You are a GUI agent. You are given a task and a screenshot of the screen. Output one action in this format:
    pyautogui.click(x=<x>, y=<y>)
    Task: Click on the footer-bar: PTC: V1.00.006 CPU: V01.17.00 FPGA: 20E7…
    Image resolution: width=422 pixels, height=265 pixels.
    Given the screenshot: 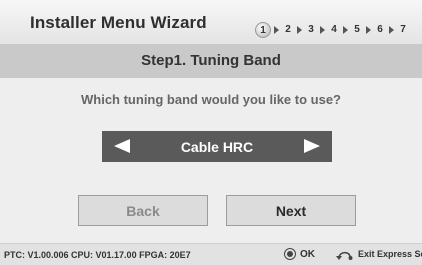 What is the action you would take?
    pyautogui.click(x=211, y=254)
    